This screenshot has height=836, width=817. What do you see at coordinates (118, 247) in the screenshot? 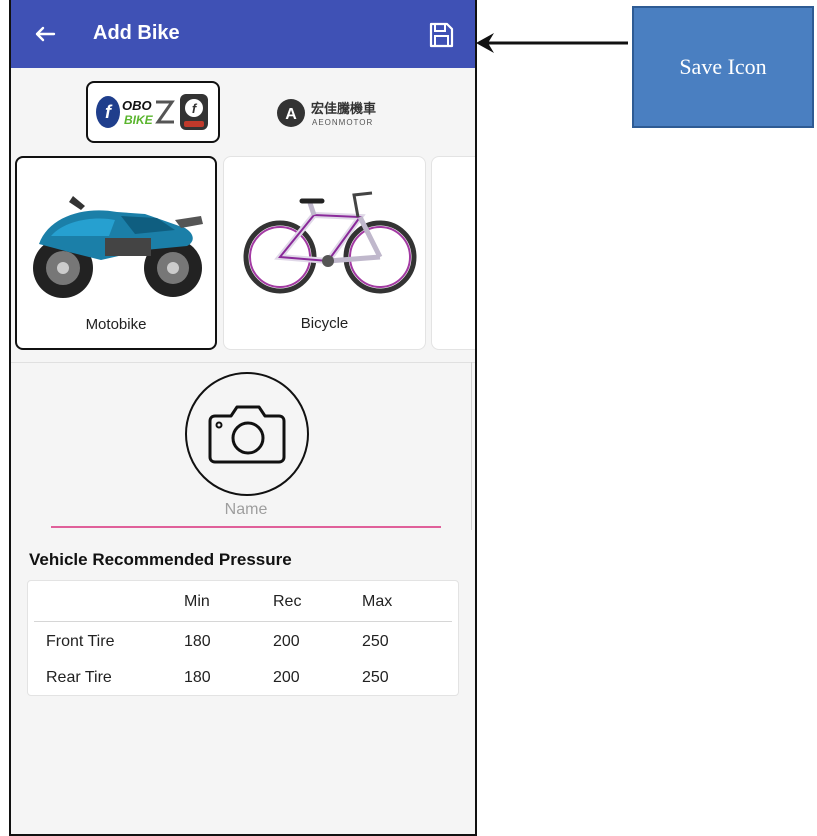
I see `motorcycle-icon` at bounding box center [118, 247].